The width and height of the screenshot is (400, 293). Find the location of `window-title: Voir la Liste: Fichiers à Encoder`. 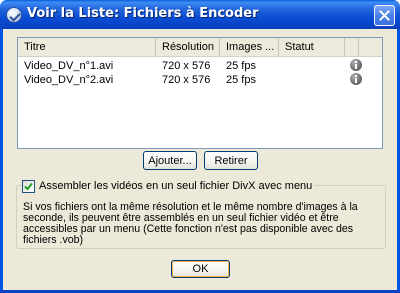

window-title: Voir la Liste: Fichiers à Encoder is located at coordinates (143, 13).